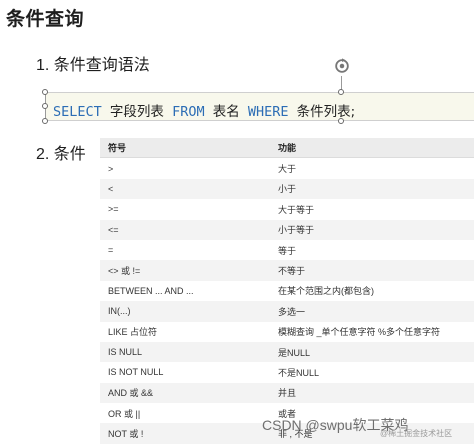 The image size is (474, 444). Describe the element at coordinates (296, 230) in the screenshot. I see `cell-function: 小于等于` at that location.